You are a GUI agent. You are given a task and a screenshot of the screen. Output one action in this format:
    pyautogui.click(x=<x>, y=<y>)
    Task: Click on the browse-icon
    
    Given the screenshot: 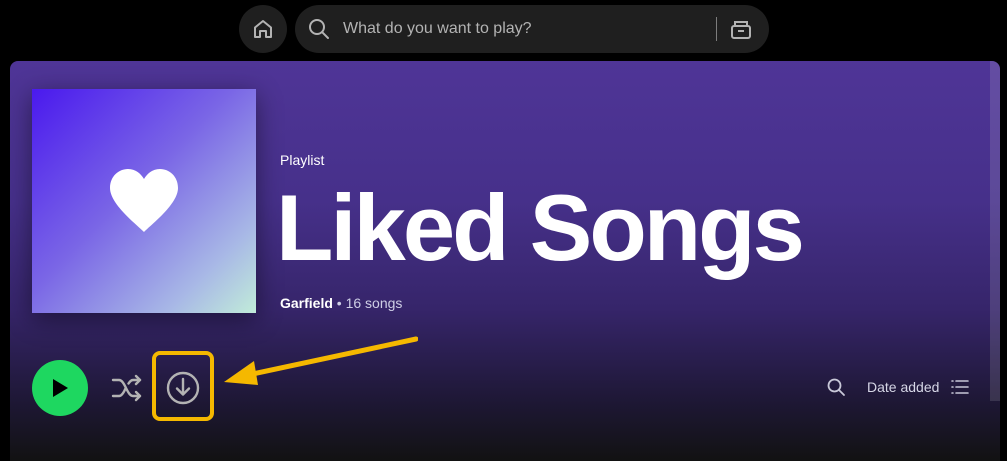 What is the action you would take?
    pyautogui.click(x=741, y=29)
    